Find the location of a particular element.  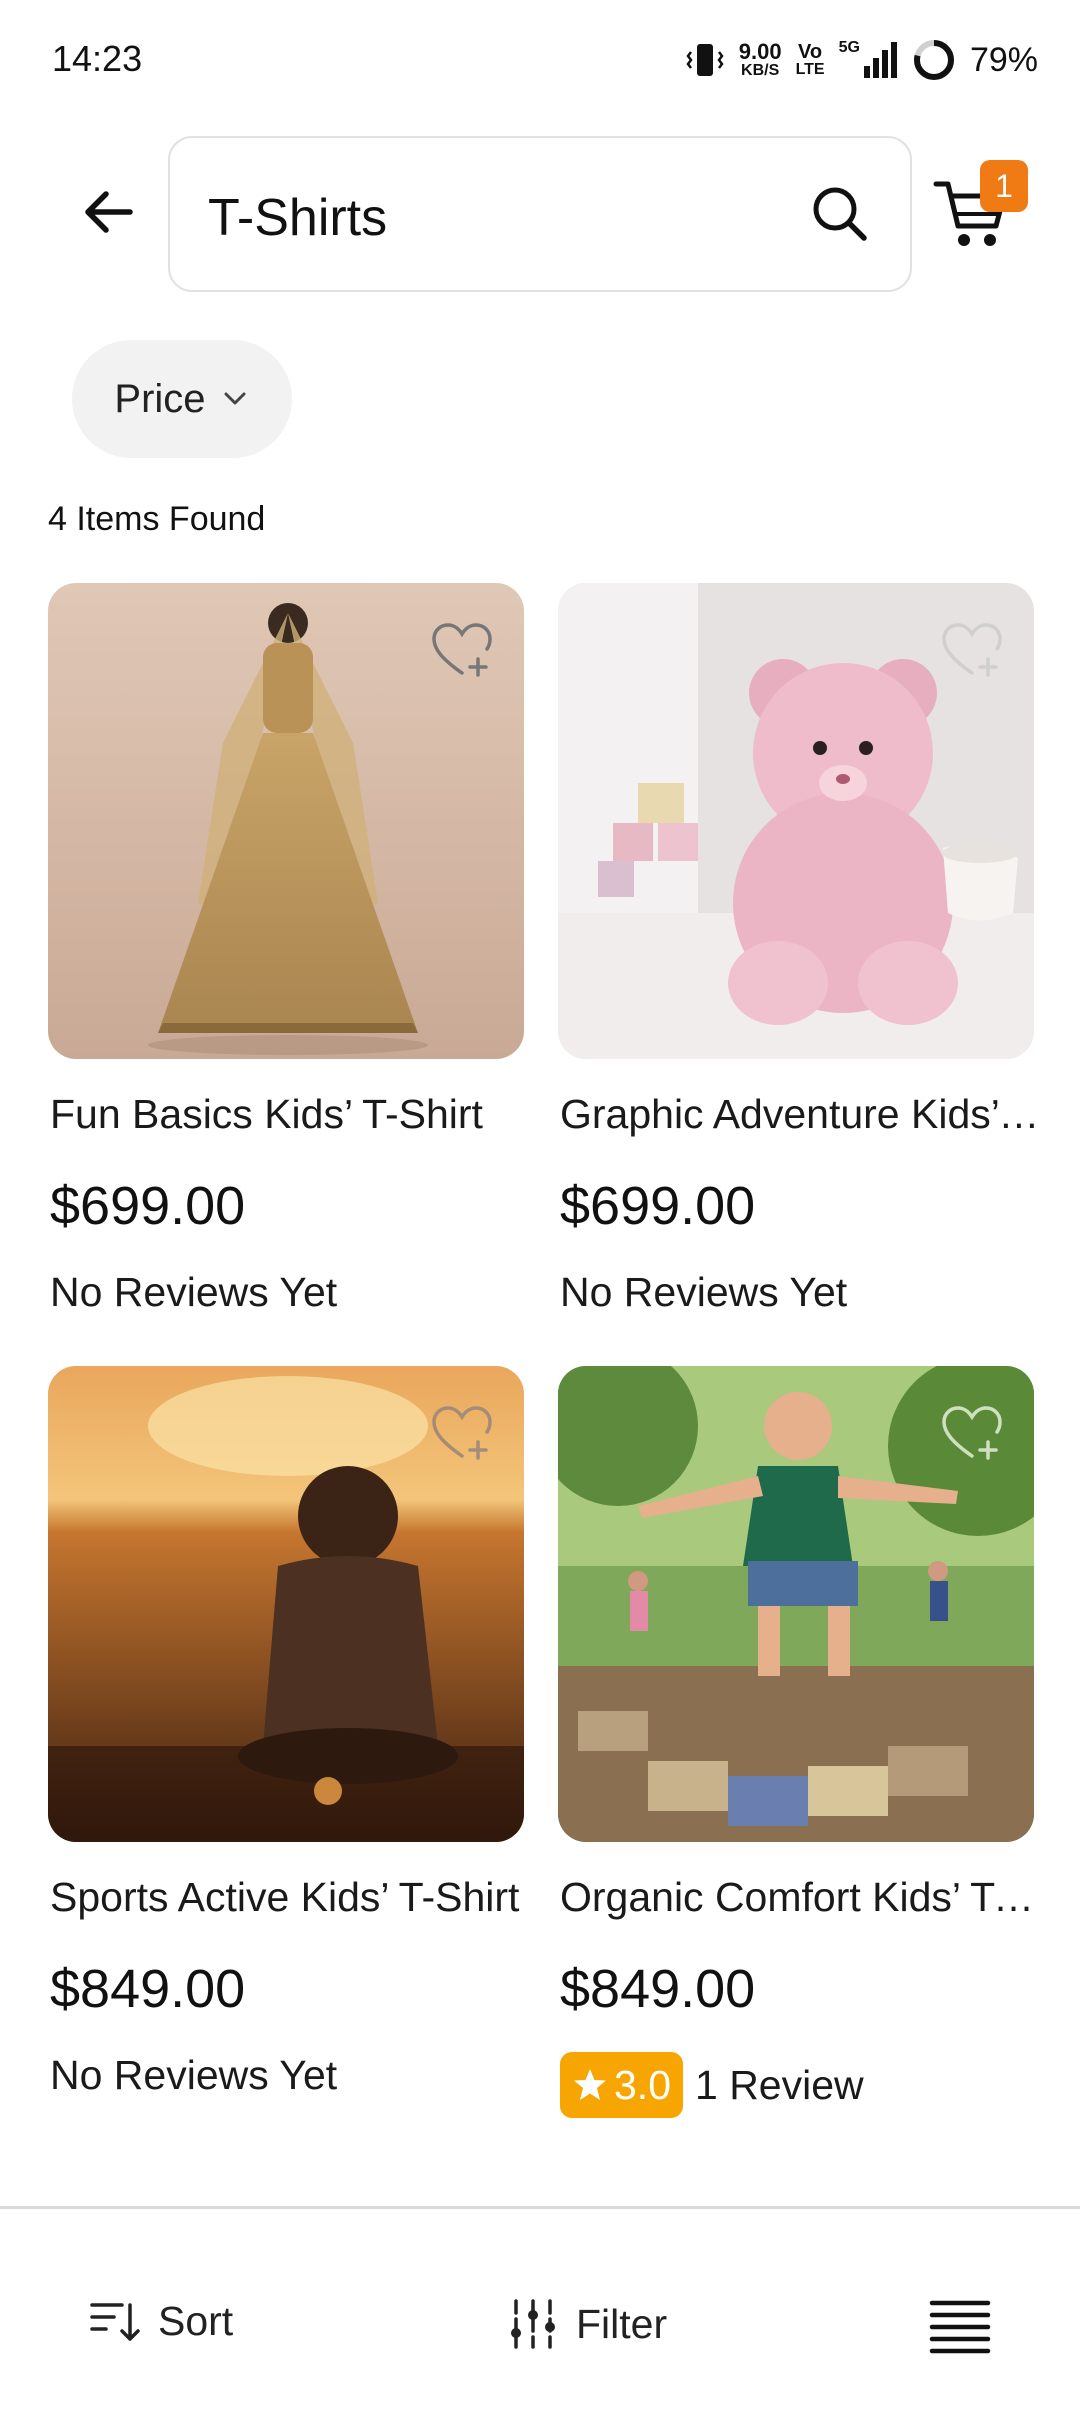

price-filter-chip: Price is located at coordinates (182, 399).